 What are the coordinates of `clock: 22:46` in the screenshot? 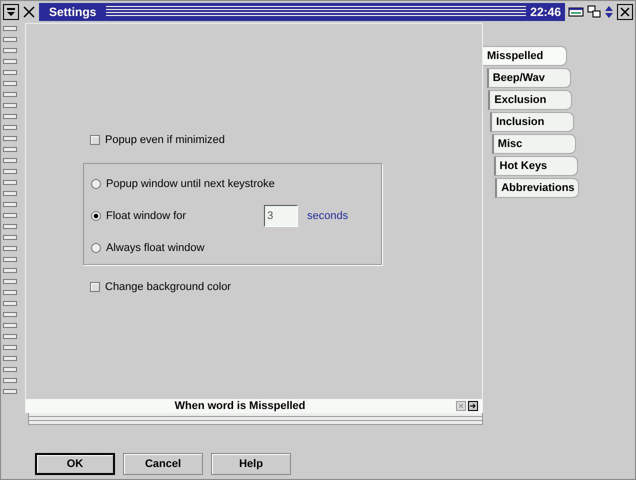 It's located at (545, 12).